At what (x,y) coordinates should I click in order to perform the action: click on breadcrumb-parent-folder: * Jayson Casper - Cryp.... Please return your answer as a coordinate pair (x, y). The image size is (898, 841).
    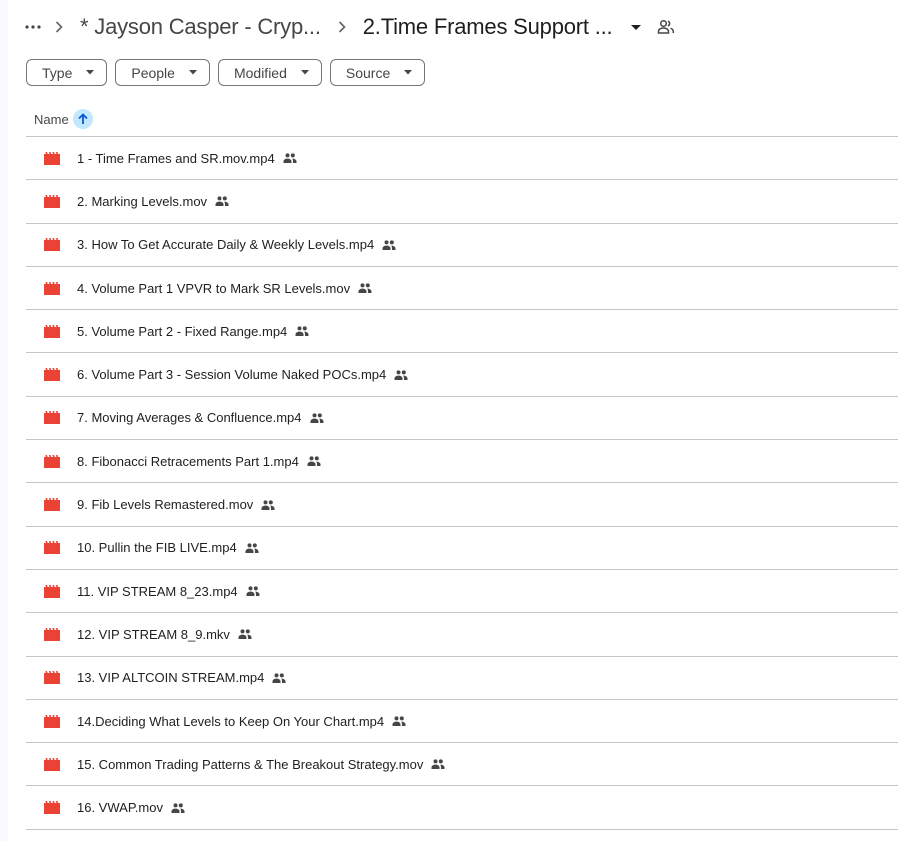
    Looking at the image, I should click on (200, 27).